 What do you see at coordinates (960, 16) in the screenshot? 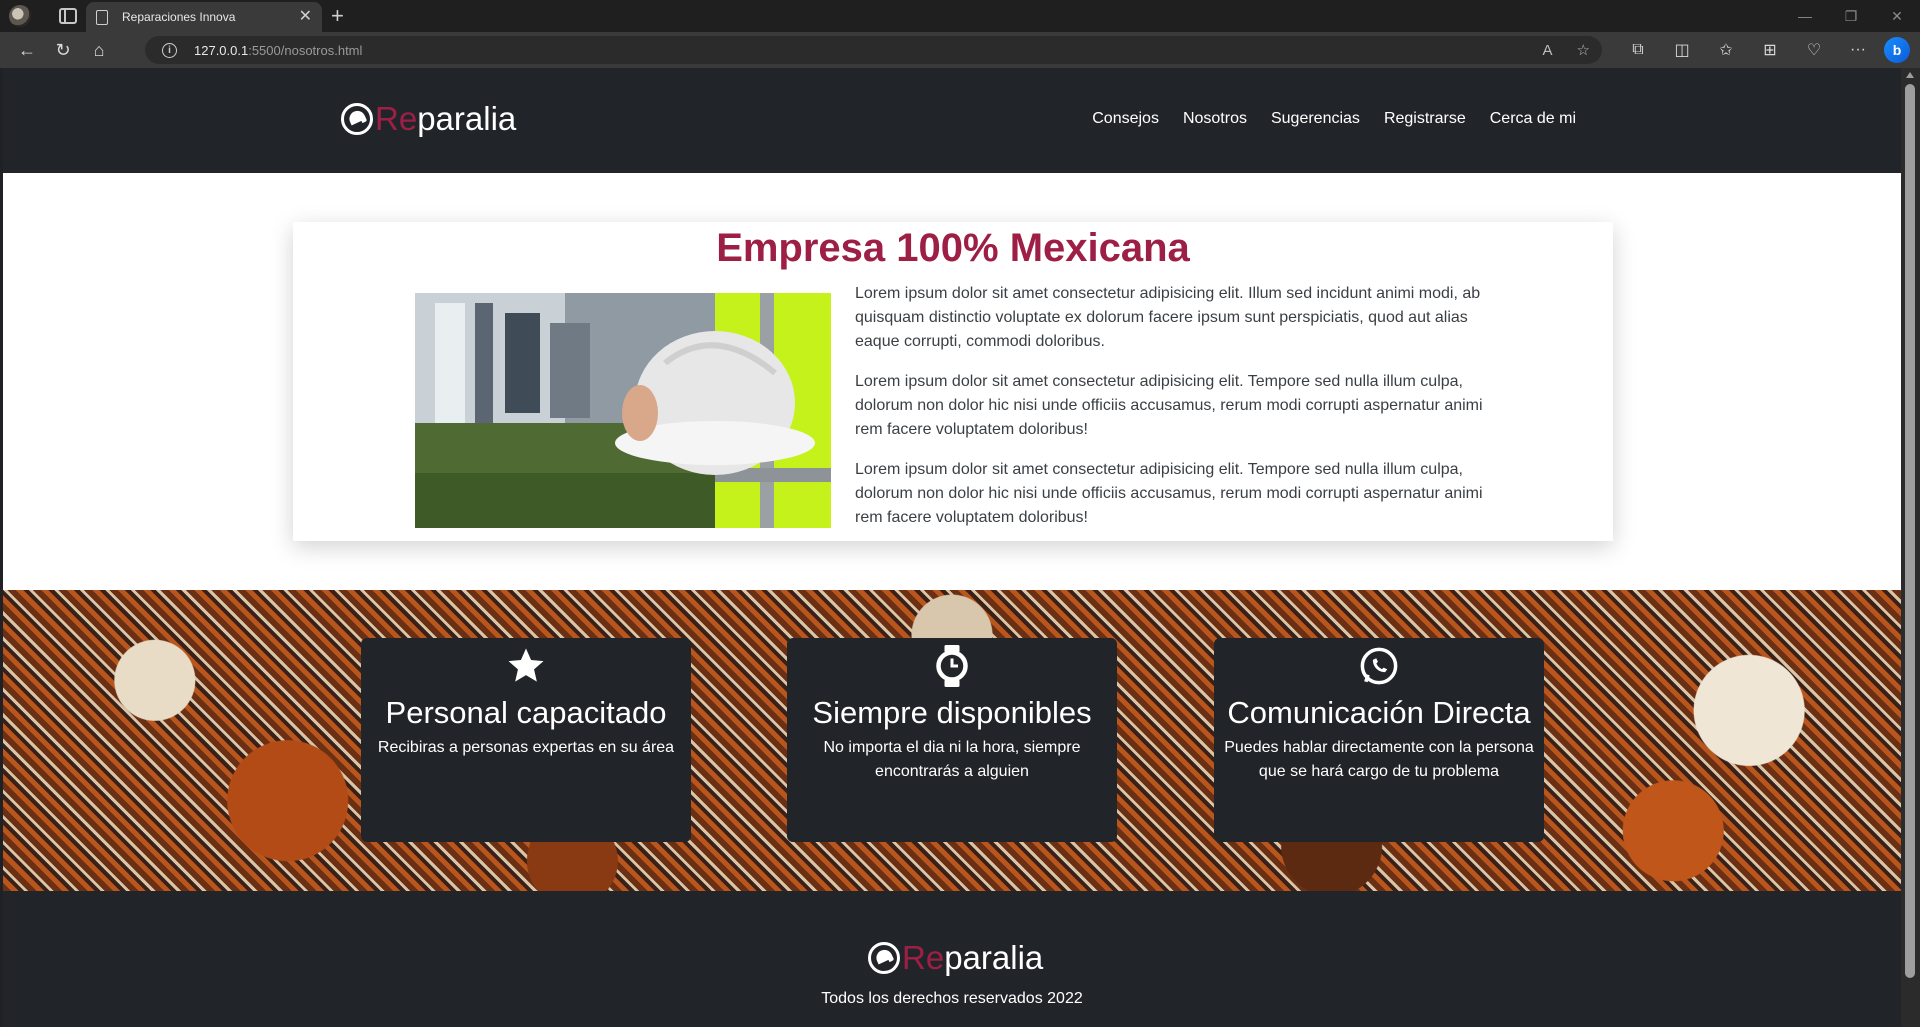
I see `browser-tab-bar: Reparaciones Innova ✕ + — ❐ ✕` at bounding box center [960, 16].